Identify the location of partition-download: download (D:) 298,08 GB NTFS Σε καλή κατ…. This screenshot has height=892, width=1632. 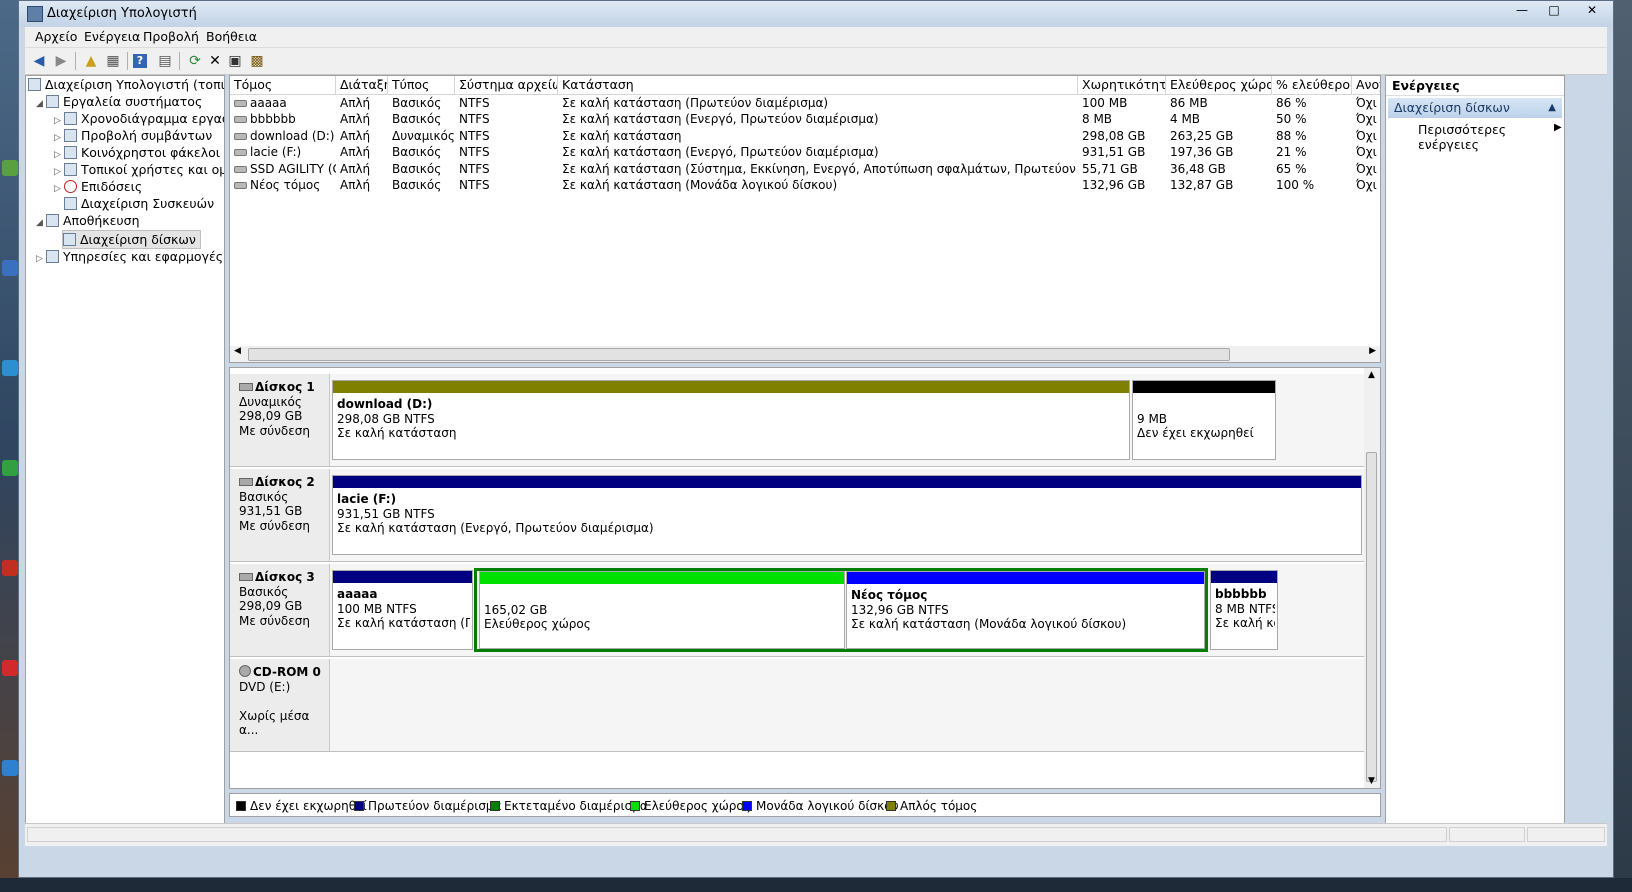
(731, 420).